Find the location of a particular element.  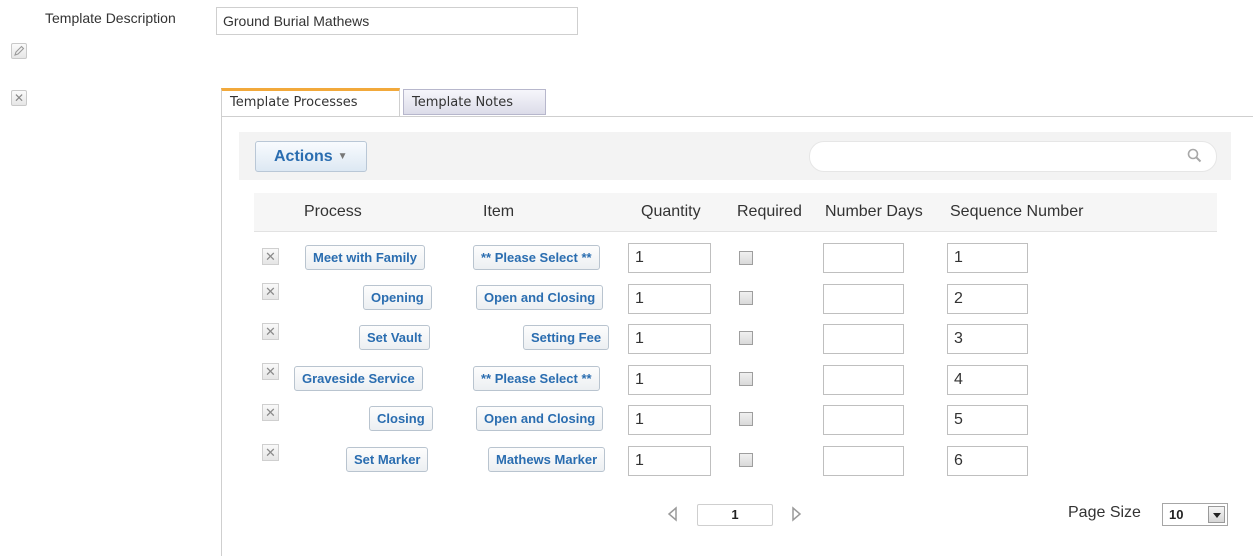

triangle-right-icon is located at coordinates (797, 514).